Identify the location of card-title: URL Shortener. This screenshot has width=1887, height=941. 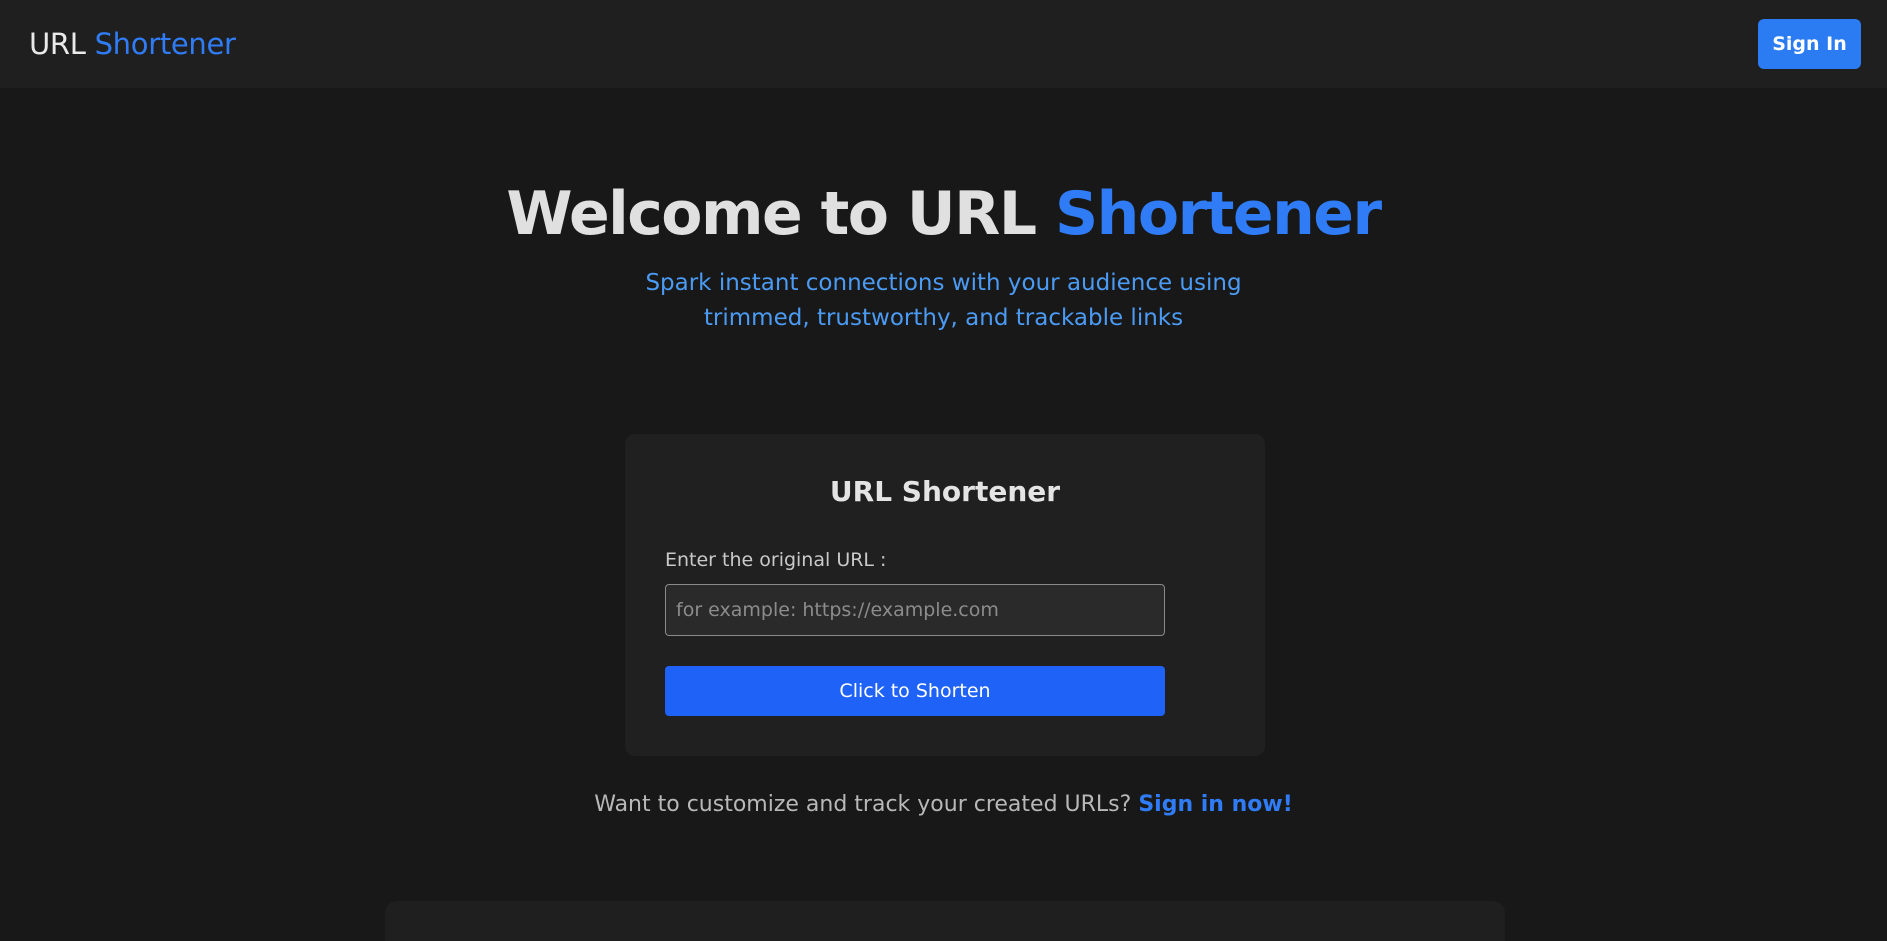
(945, 491).